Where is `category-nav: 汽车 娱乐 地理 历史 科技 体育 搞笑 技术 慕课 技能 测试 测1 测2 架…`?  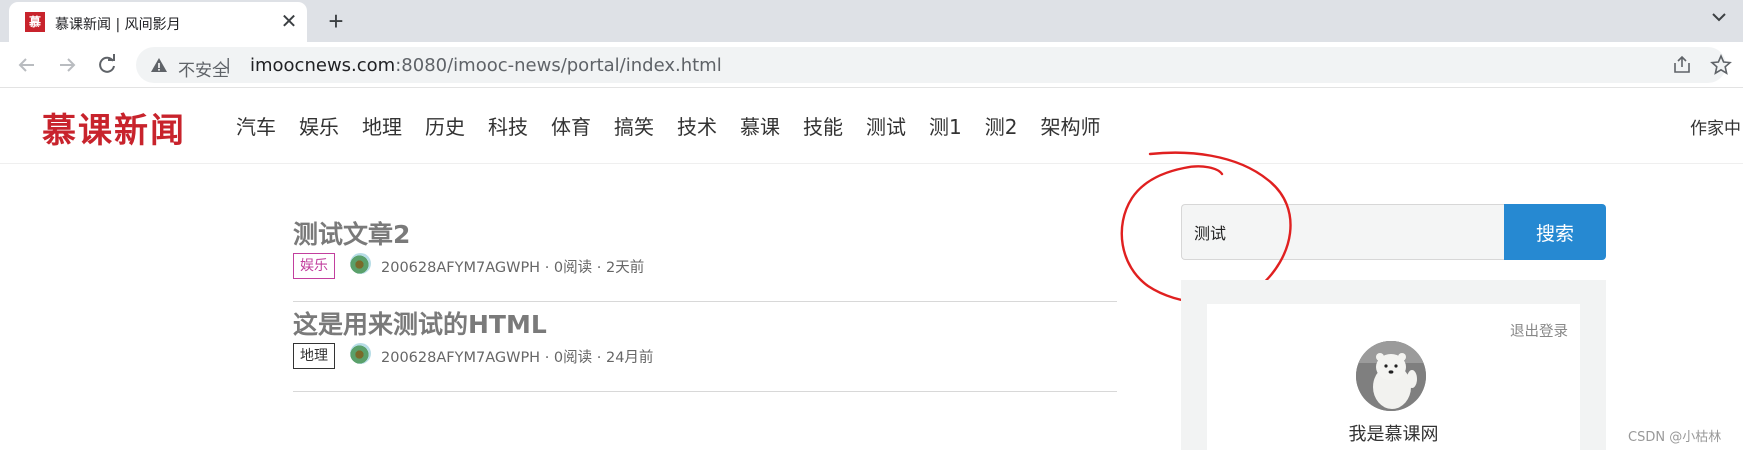 category-nav: 汽车 娱乐 地理 历史 科技 体育 搞笑 技术 慕课 技能 测试 测1 测2 架… is located at coordinates (668, 125).